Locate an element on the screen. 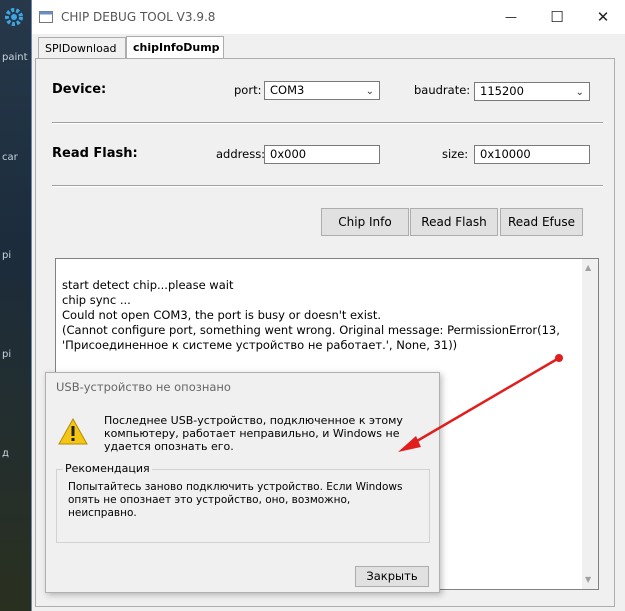  device-label: Device: is located at coordinates (79, 89).